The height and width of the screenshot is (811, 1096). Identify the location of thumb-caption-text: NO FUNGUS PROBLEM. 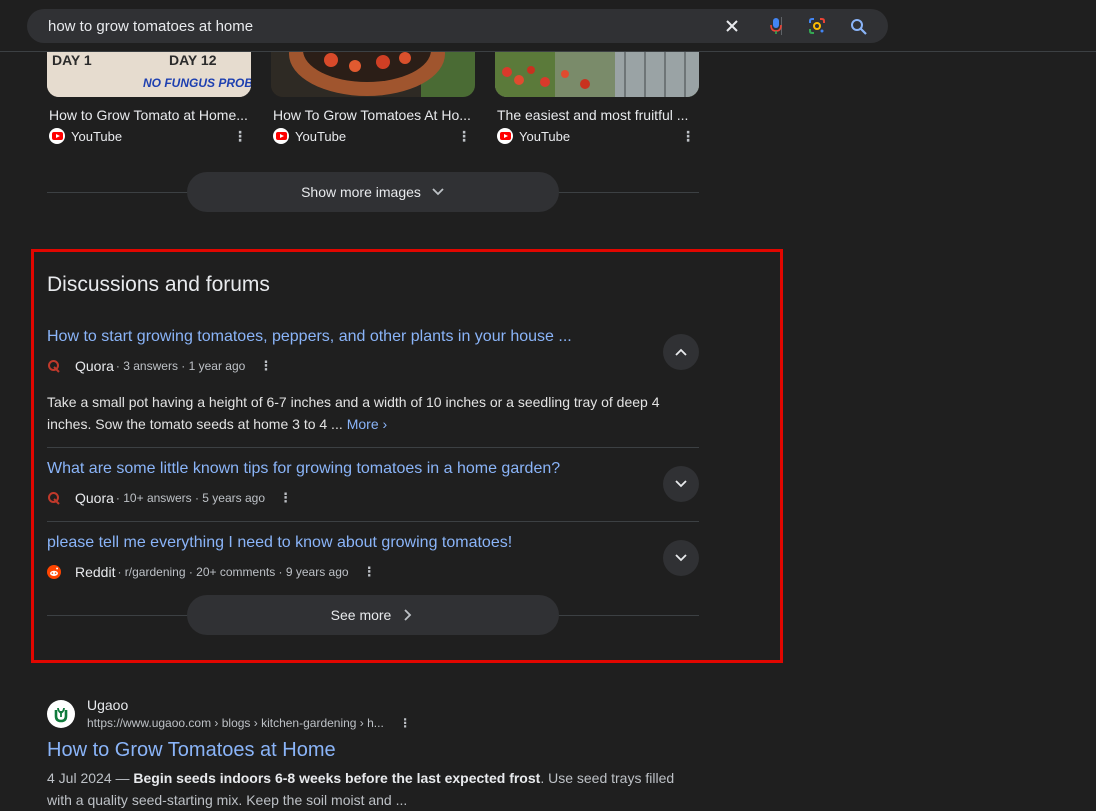
(197, 83).